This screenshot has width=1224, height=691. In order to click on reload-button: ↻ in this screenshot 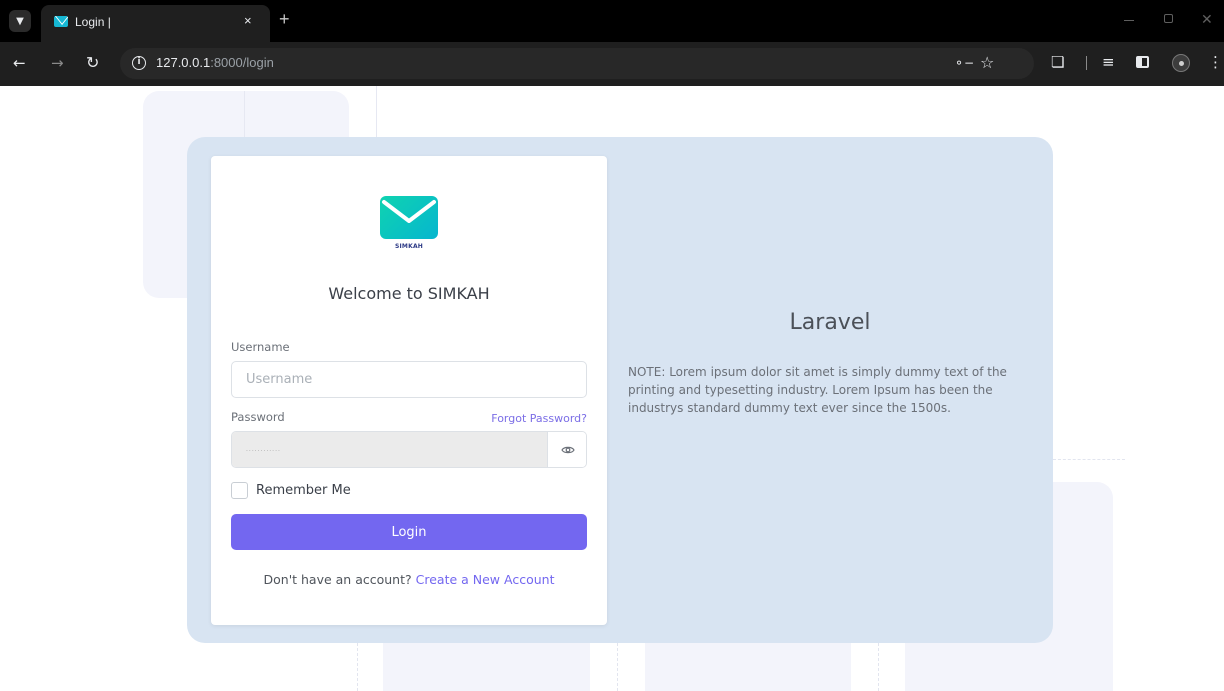, I will do `click(92, 63)`.